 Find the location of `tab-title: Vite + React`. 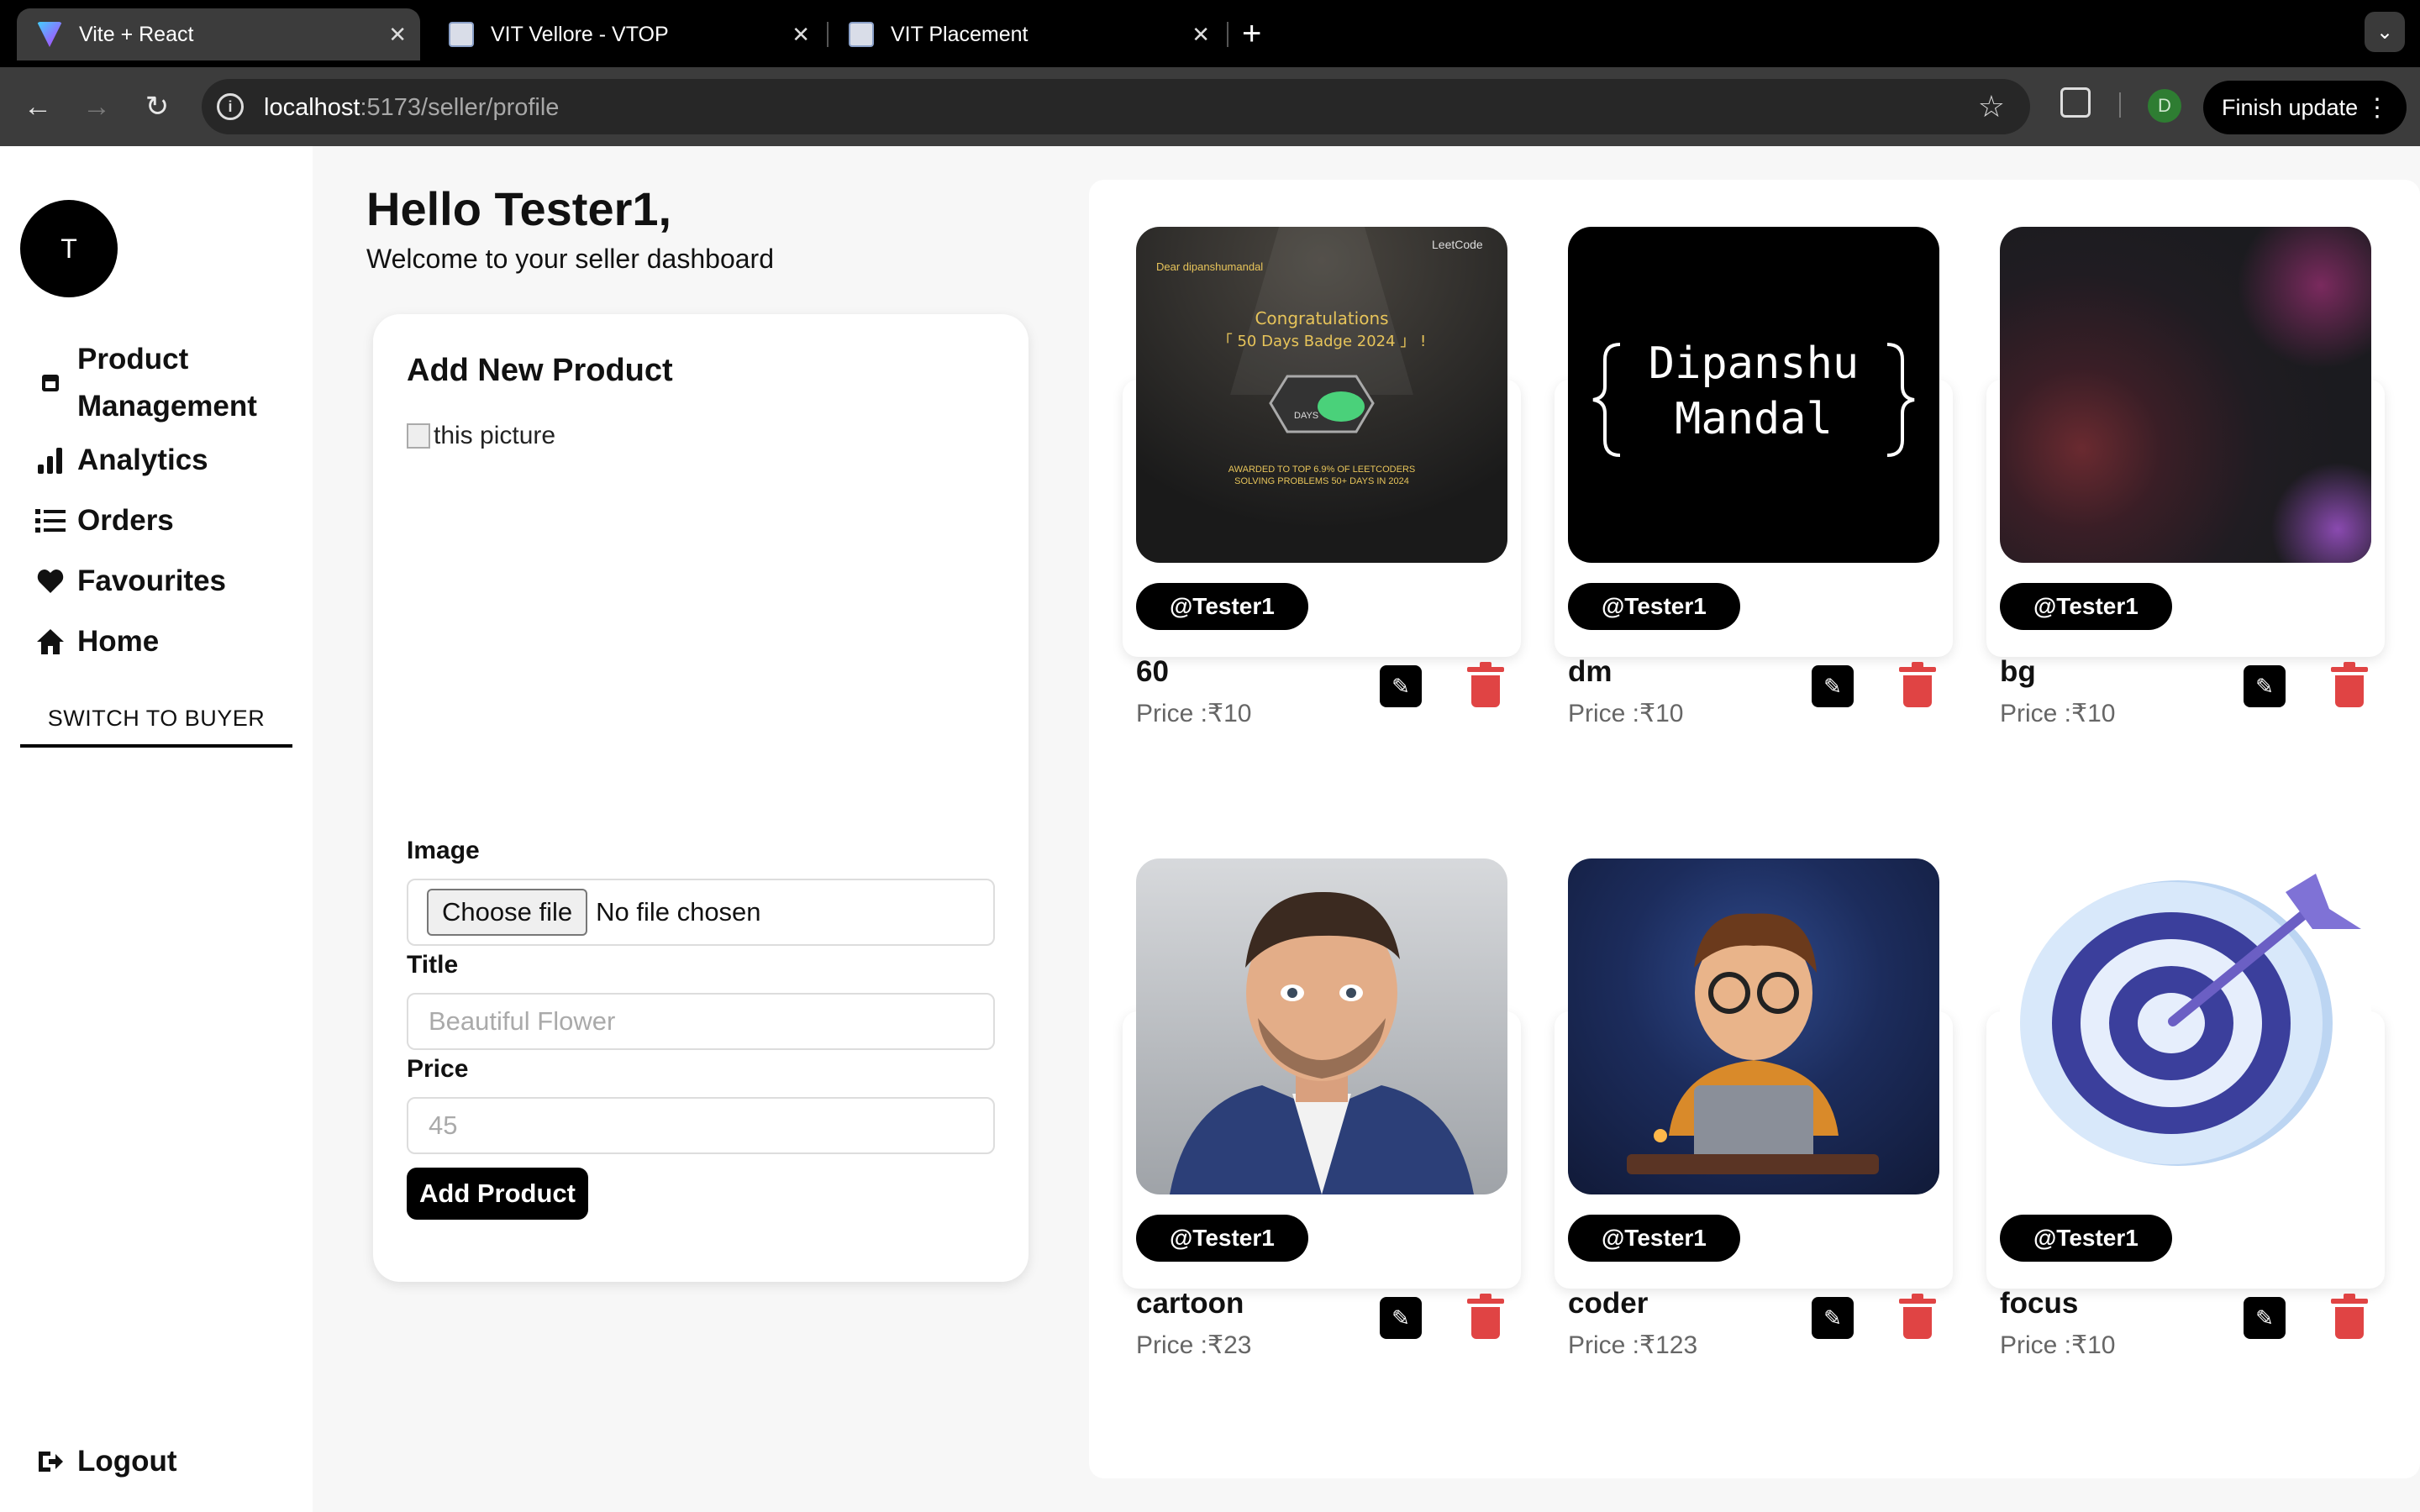

tab-title: Vite + React is located at coordinates (136, 34).